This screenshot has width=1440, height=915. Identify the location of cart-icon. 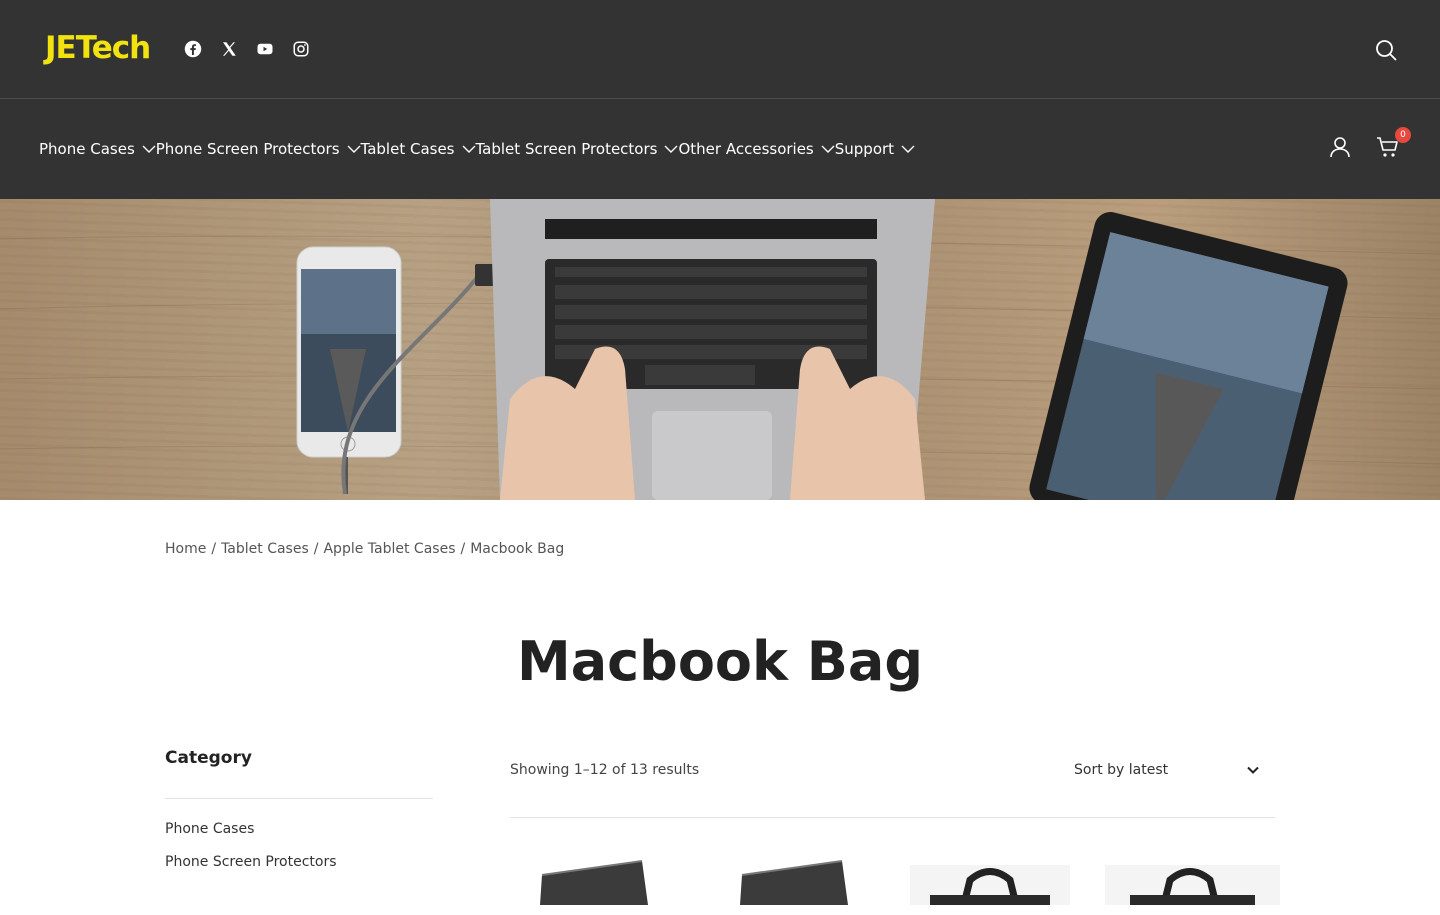
(1388, 150).